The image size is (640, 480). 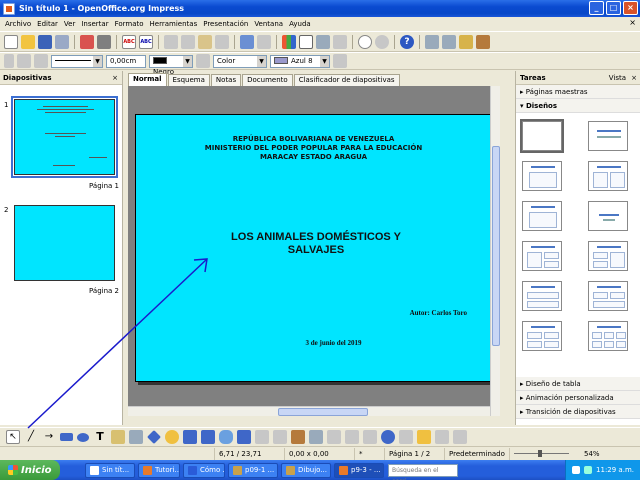 What do you see at coordinates (174, 24) in the screenshot?
I see `menu-herramientas: Herramientas` at bounding box center [174, 24].